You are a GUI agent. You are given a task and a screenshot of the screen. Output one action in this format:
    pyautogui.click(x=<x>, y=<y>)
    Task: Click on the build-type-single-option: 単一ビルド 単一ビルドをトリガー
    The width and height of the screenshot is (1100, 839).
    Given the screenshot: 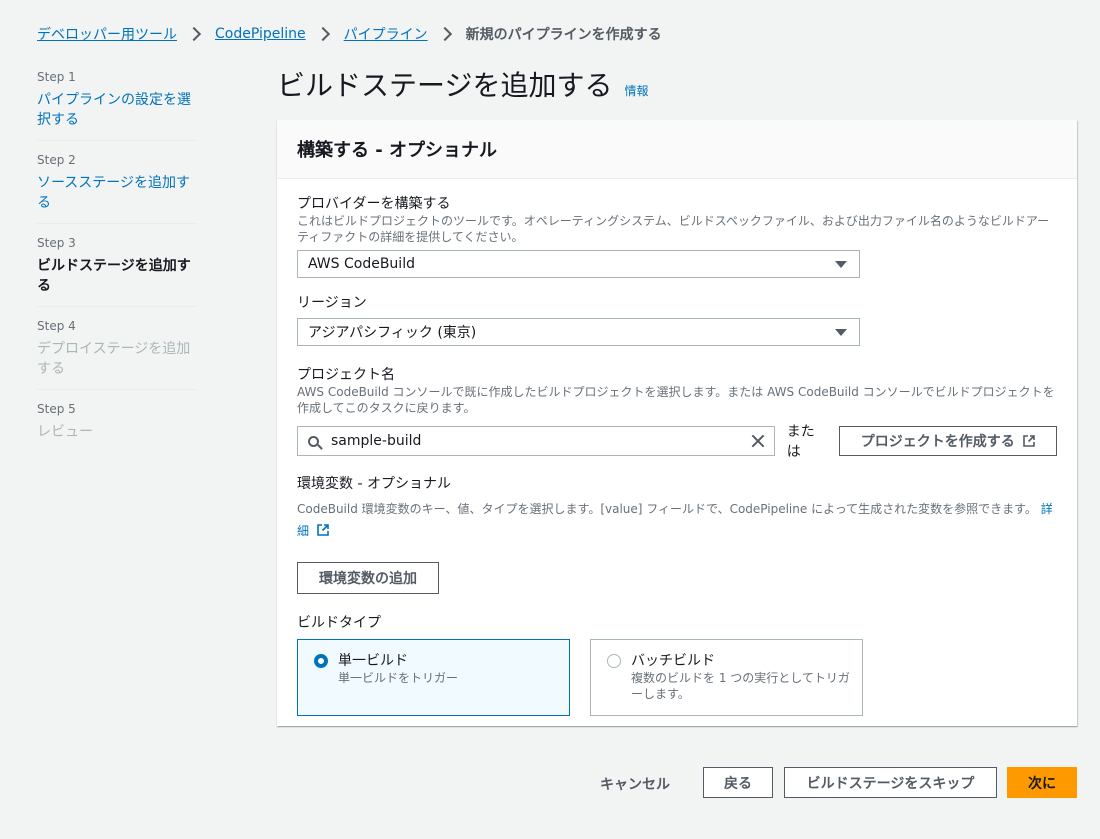 What is the action you would take?
    pyautogui.click(x=433, y=677)
    